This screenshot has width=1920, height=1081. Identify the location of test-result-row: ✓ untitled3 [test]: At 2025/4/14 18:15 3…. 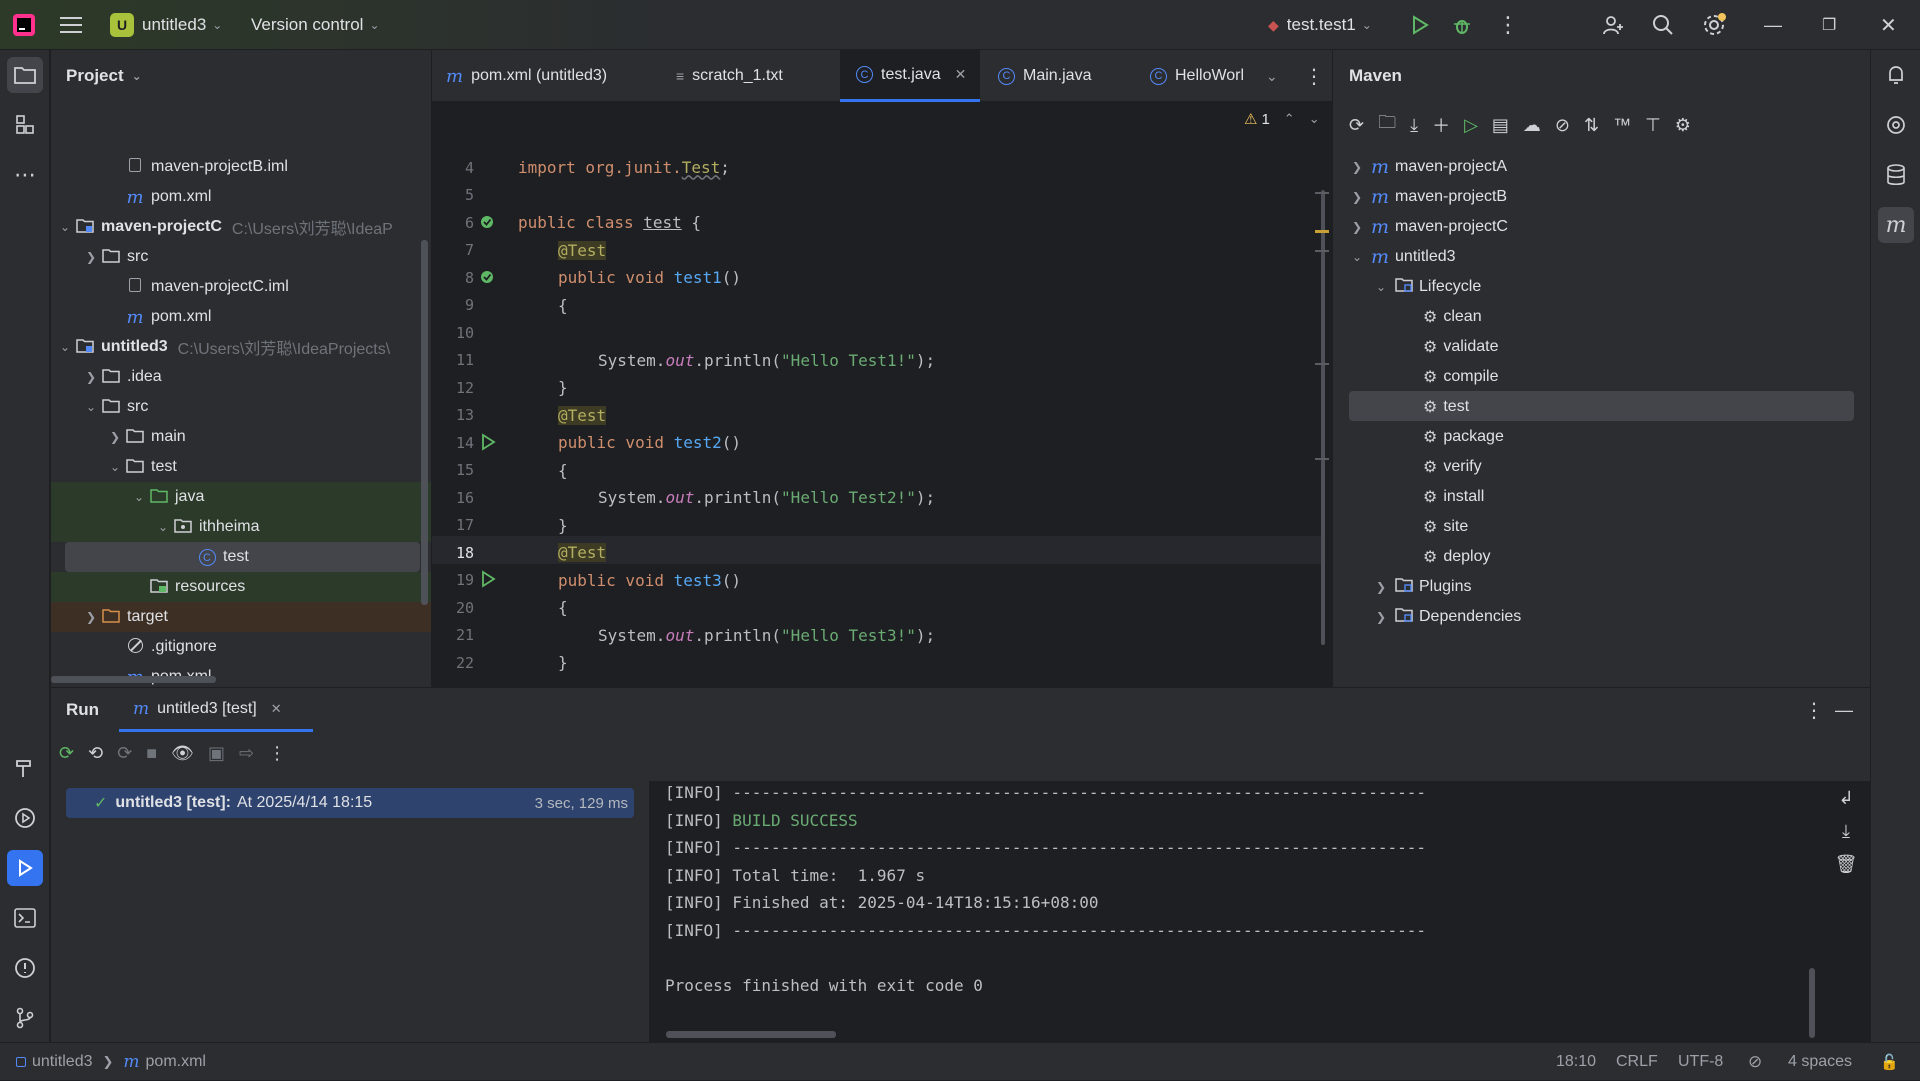
(350, 803).